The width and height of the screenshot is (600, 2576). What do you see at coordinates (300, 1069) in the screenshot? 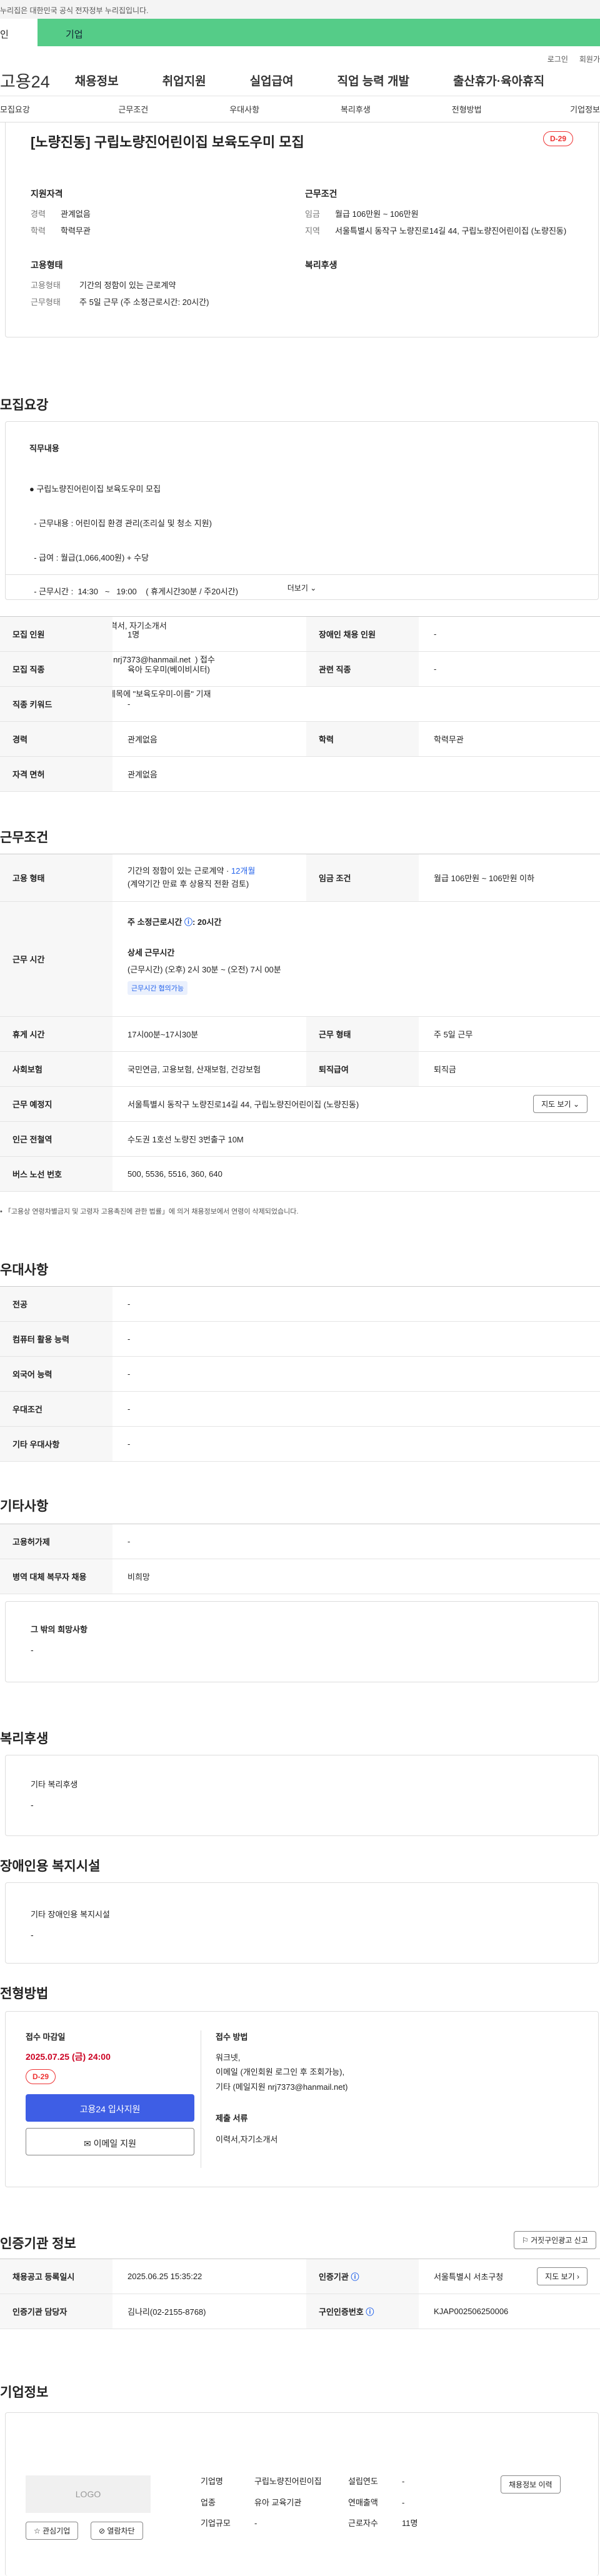
I see `table-row: 사회보험 국민연금, 고용보험, 산재보험, 건강보험 퇴직급여 퇴직금` at bounding box center [300, 1069].